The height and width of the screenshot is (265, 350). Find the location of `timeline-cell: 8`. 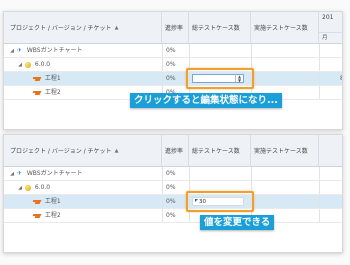

timeline-cell: 8 is located at coordinates (330, 78).